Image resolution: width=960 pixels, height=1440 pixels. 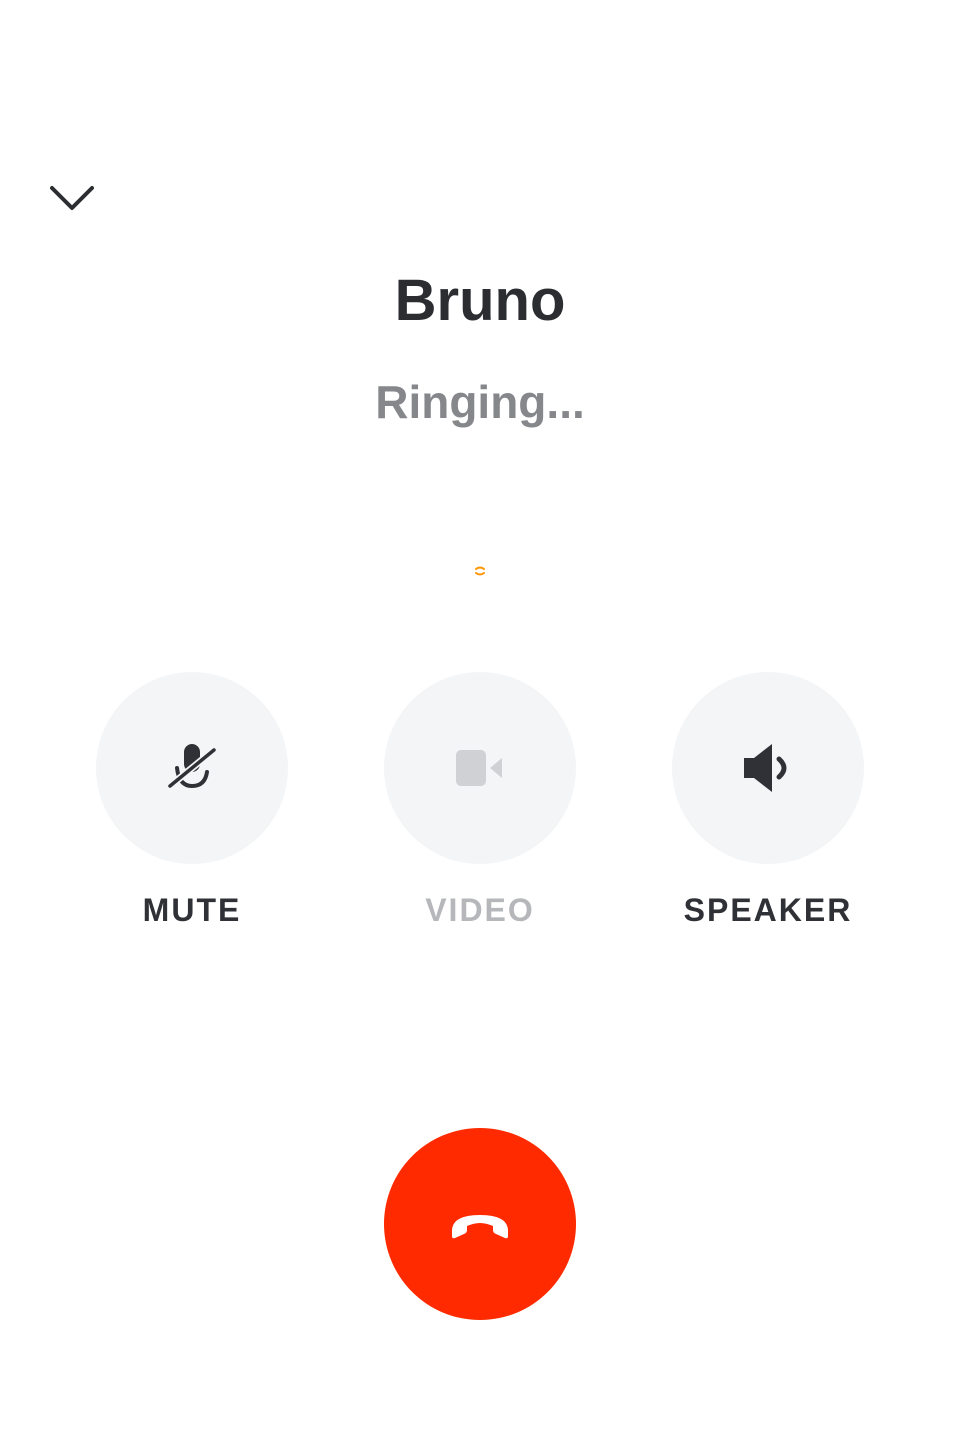 What do you see at coordinates (480, 1227) in the screenshot?
I see `phone-hangup-icon` at bounding box center [480, 1227].